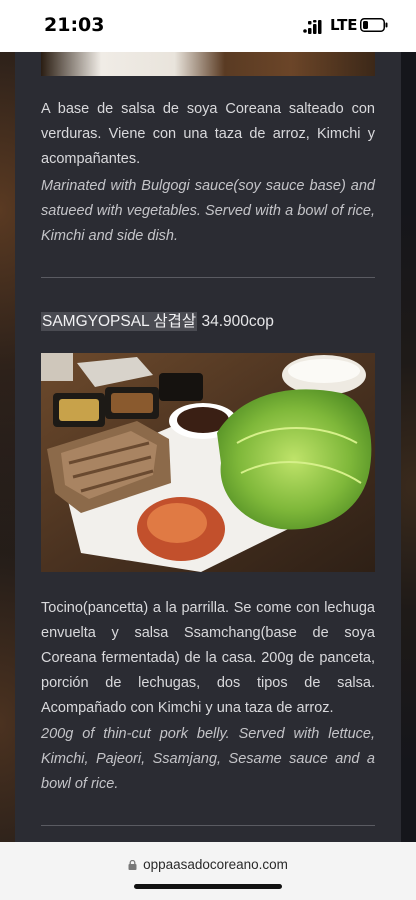 Image resolution: width=416 pixels, height=900 pixels. Describe the element at coordinates (132, 865) in the screenshot. I see `lock-icon` at that location.